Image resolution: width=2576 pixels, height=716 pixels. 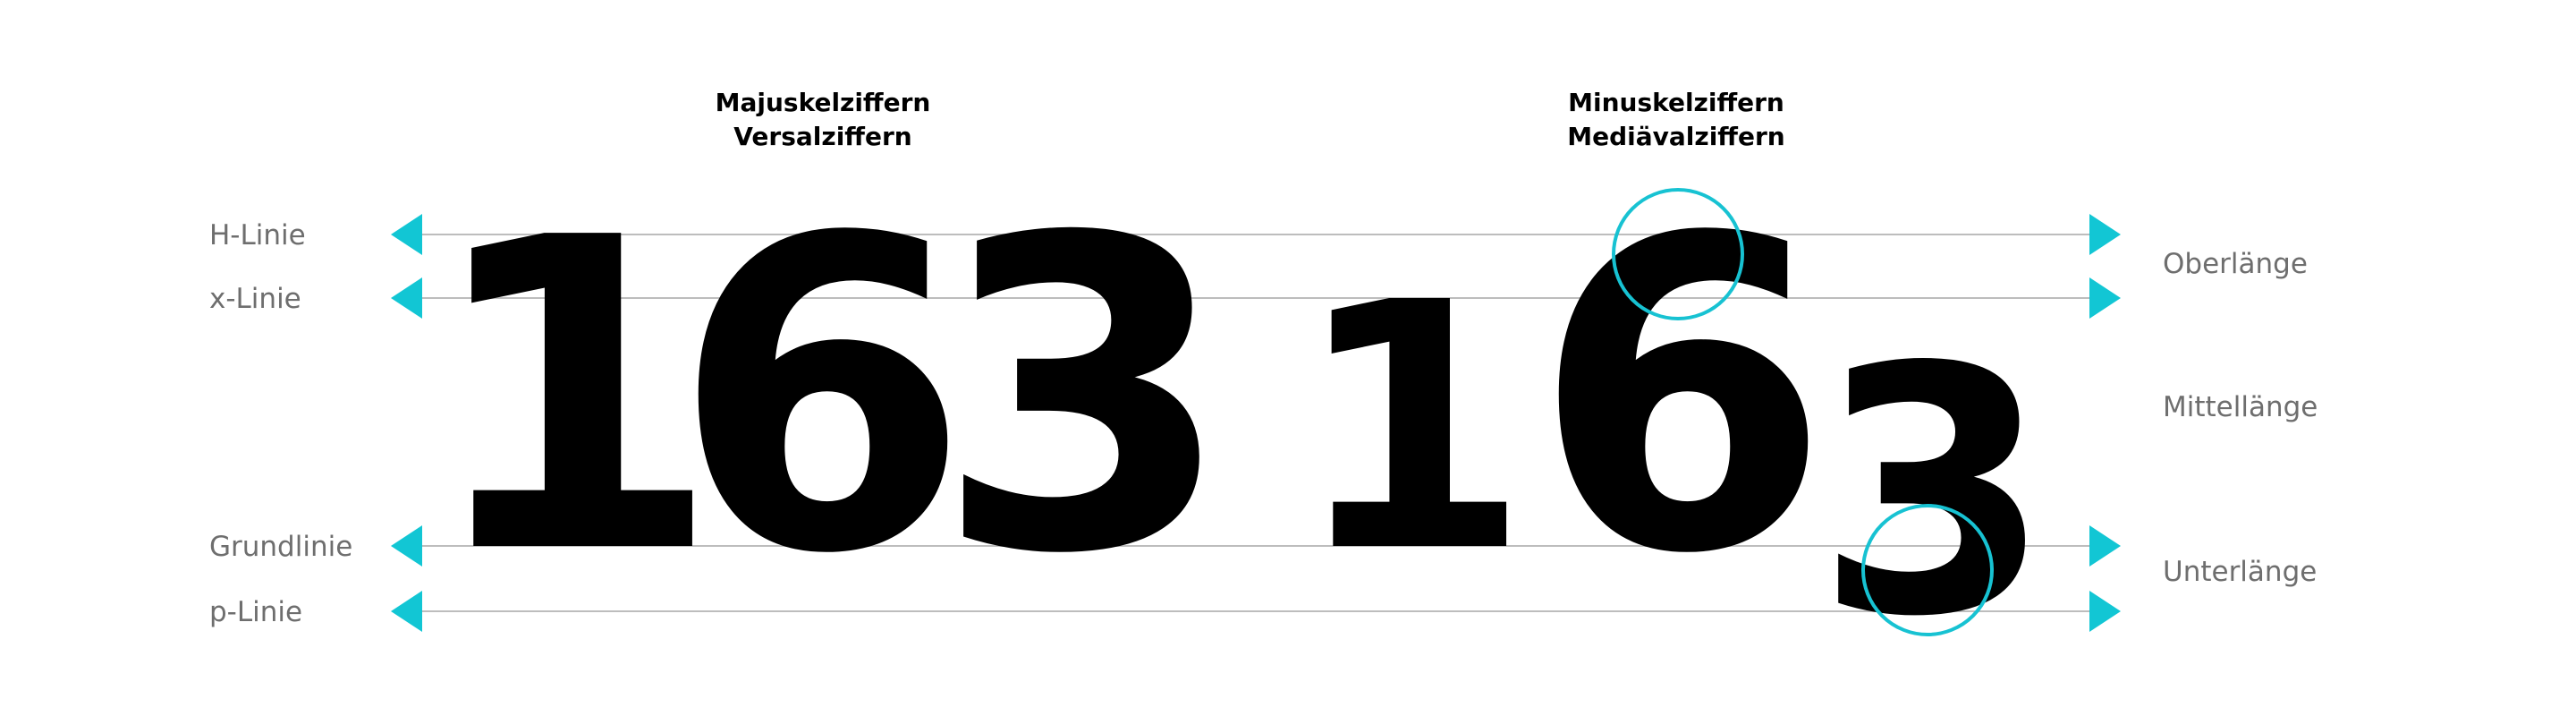 What do you see at coordinates (406, 546) in the screenshot?
I see `baseline-left-arrow-icon` at bounding box center [406, 546].